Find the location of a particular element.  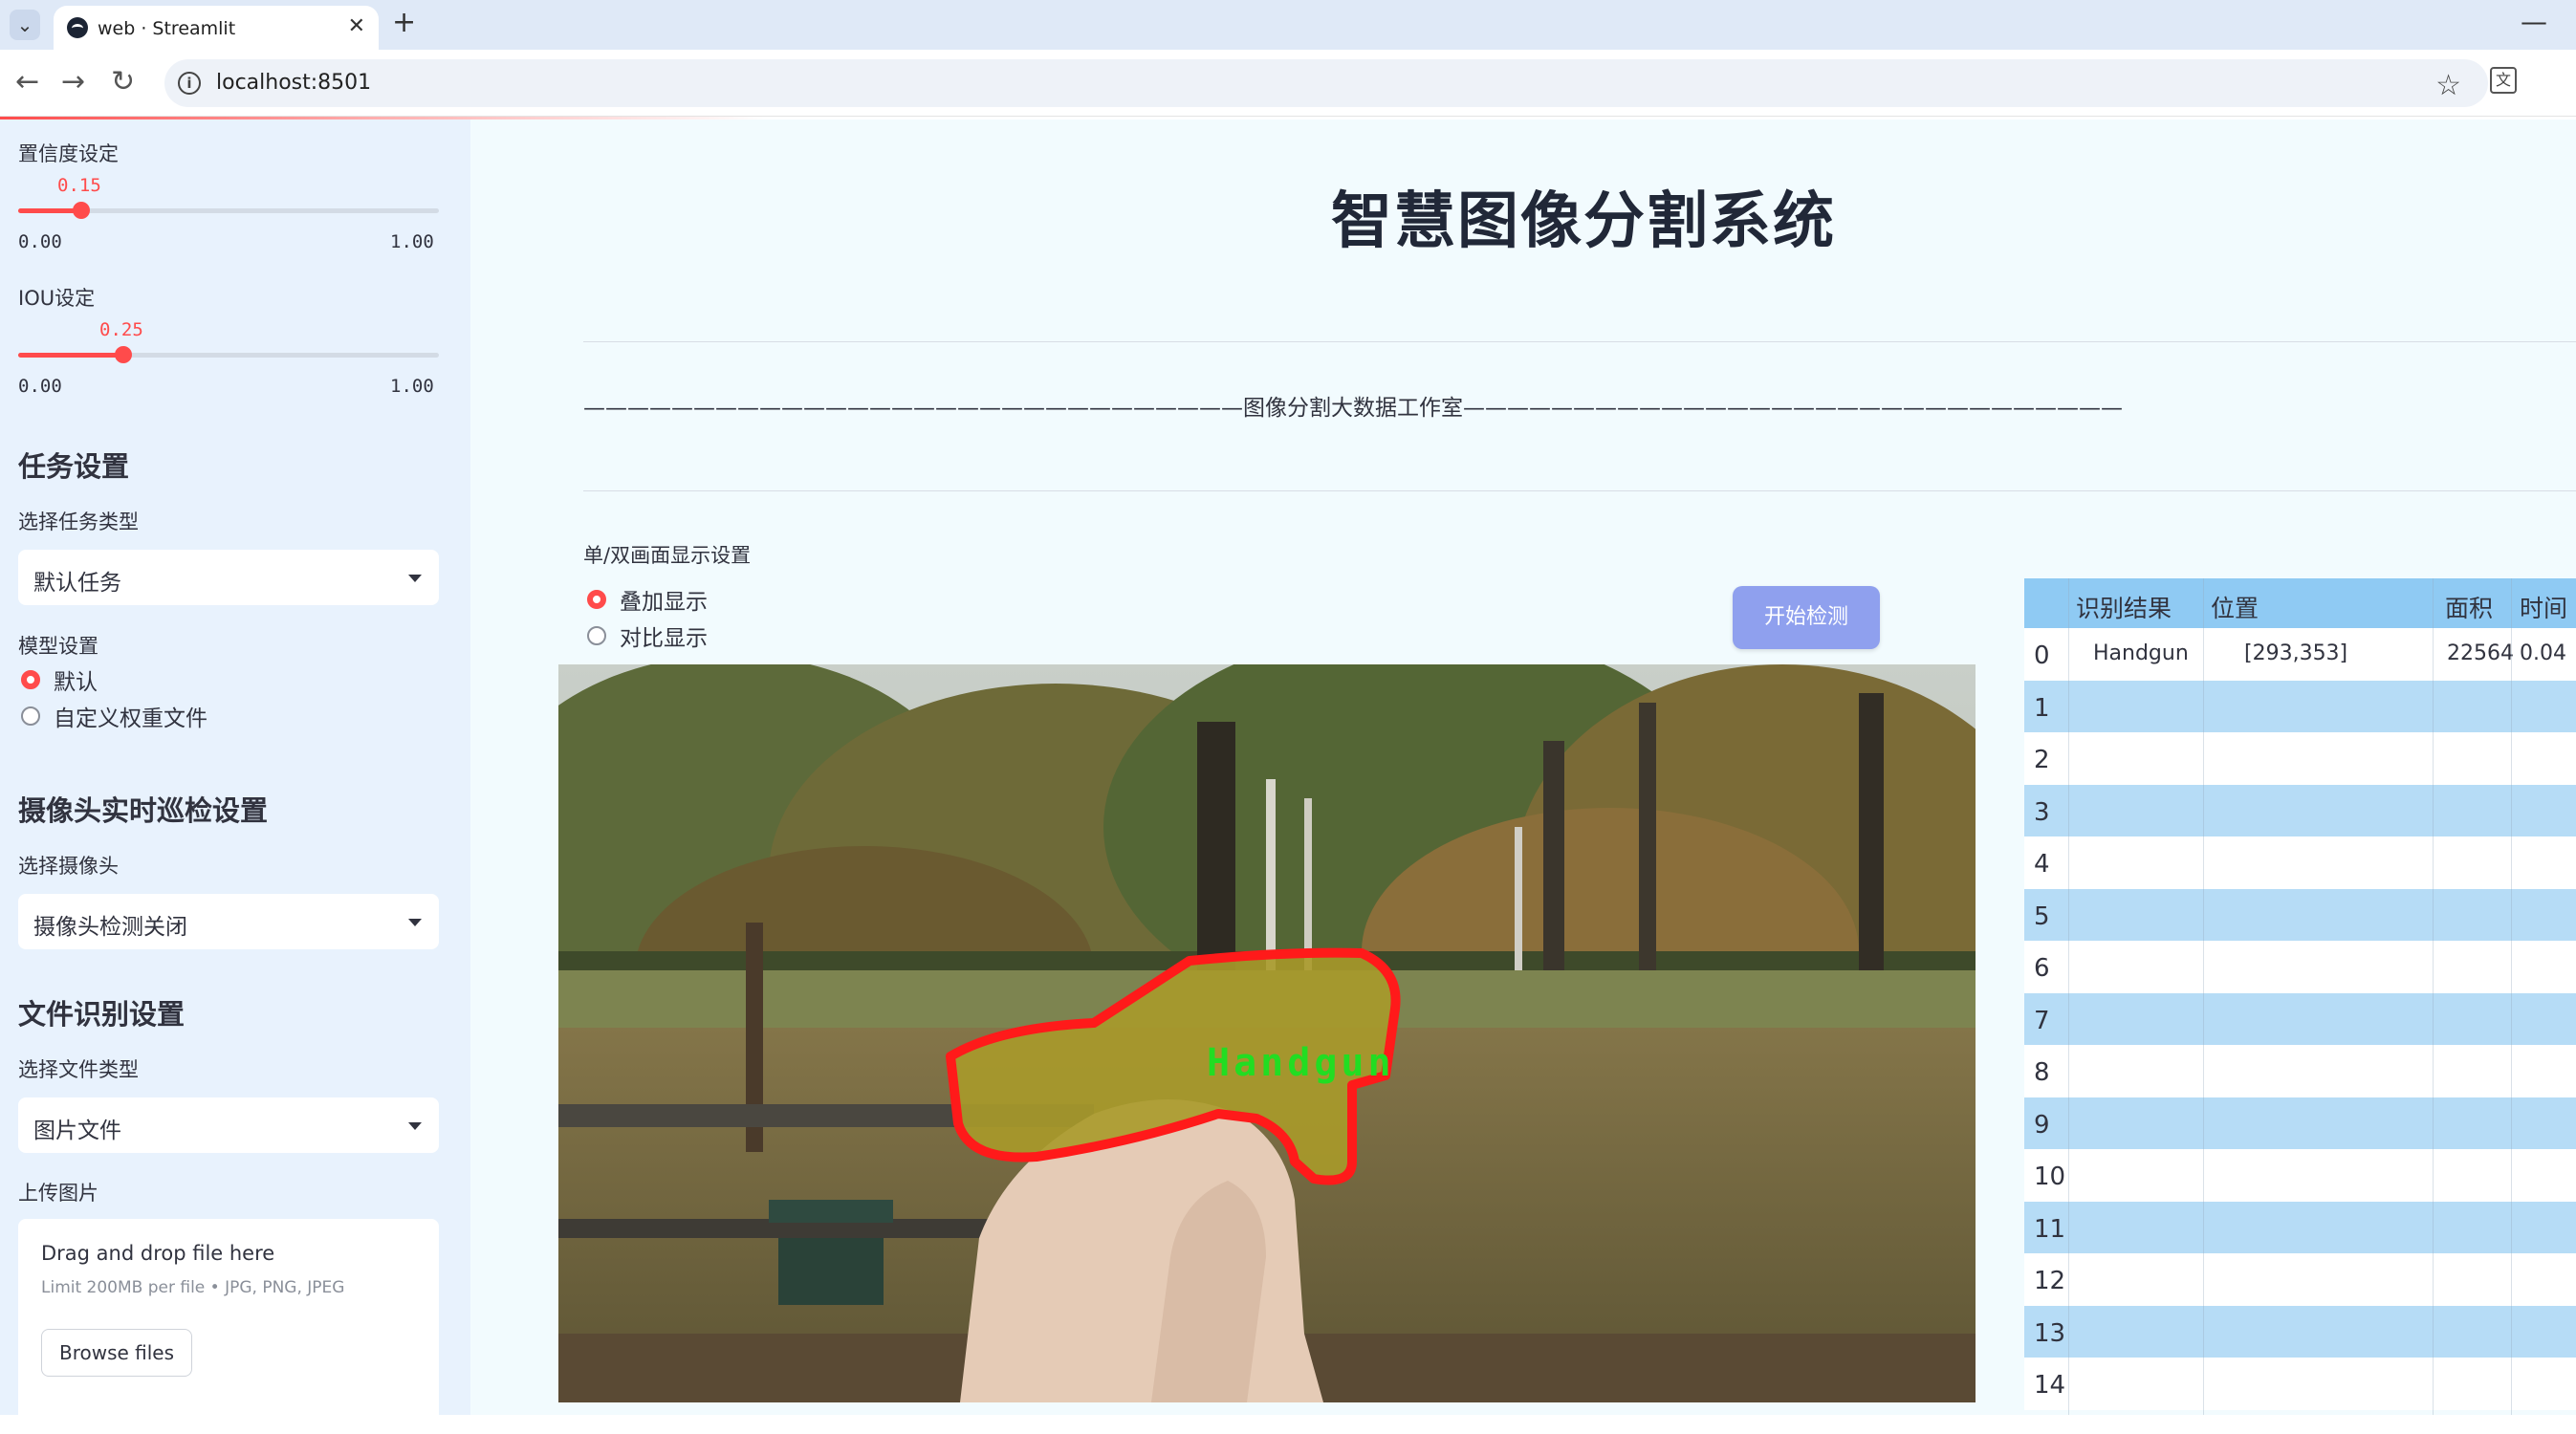

tab-title: web · Streamlit is located at coordinates (167, 28).